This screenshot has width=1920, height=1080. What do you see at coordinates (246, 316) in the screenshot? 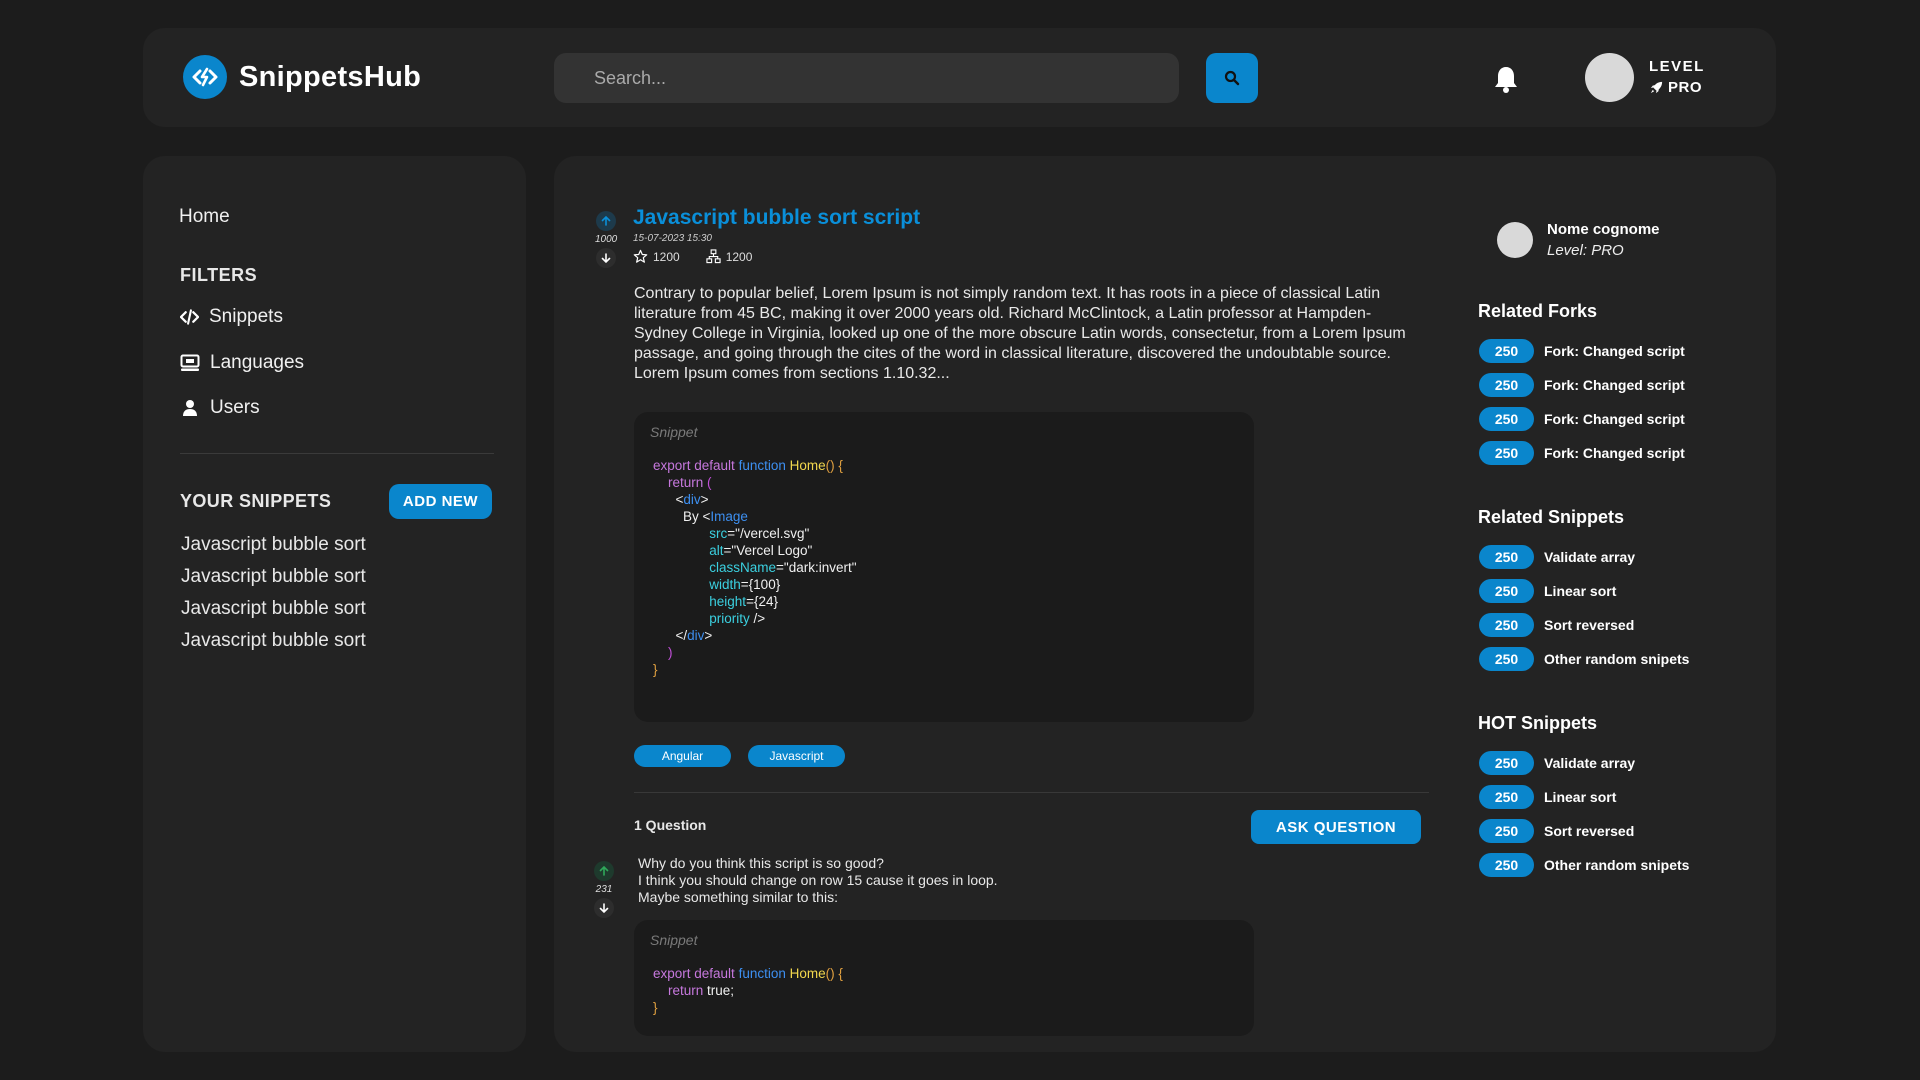
I see `sidebar-item-label: Snippets` at bounding box center [246, 316].